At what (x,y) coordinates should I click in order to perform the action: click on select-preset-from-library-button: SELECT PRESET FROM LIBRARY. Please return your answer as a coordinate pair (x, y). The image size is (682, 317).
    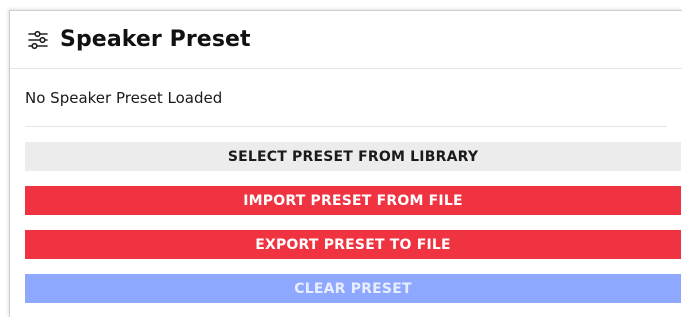
    Looking at the image, I should click on (353, 156).